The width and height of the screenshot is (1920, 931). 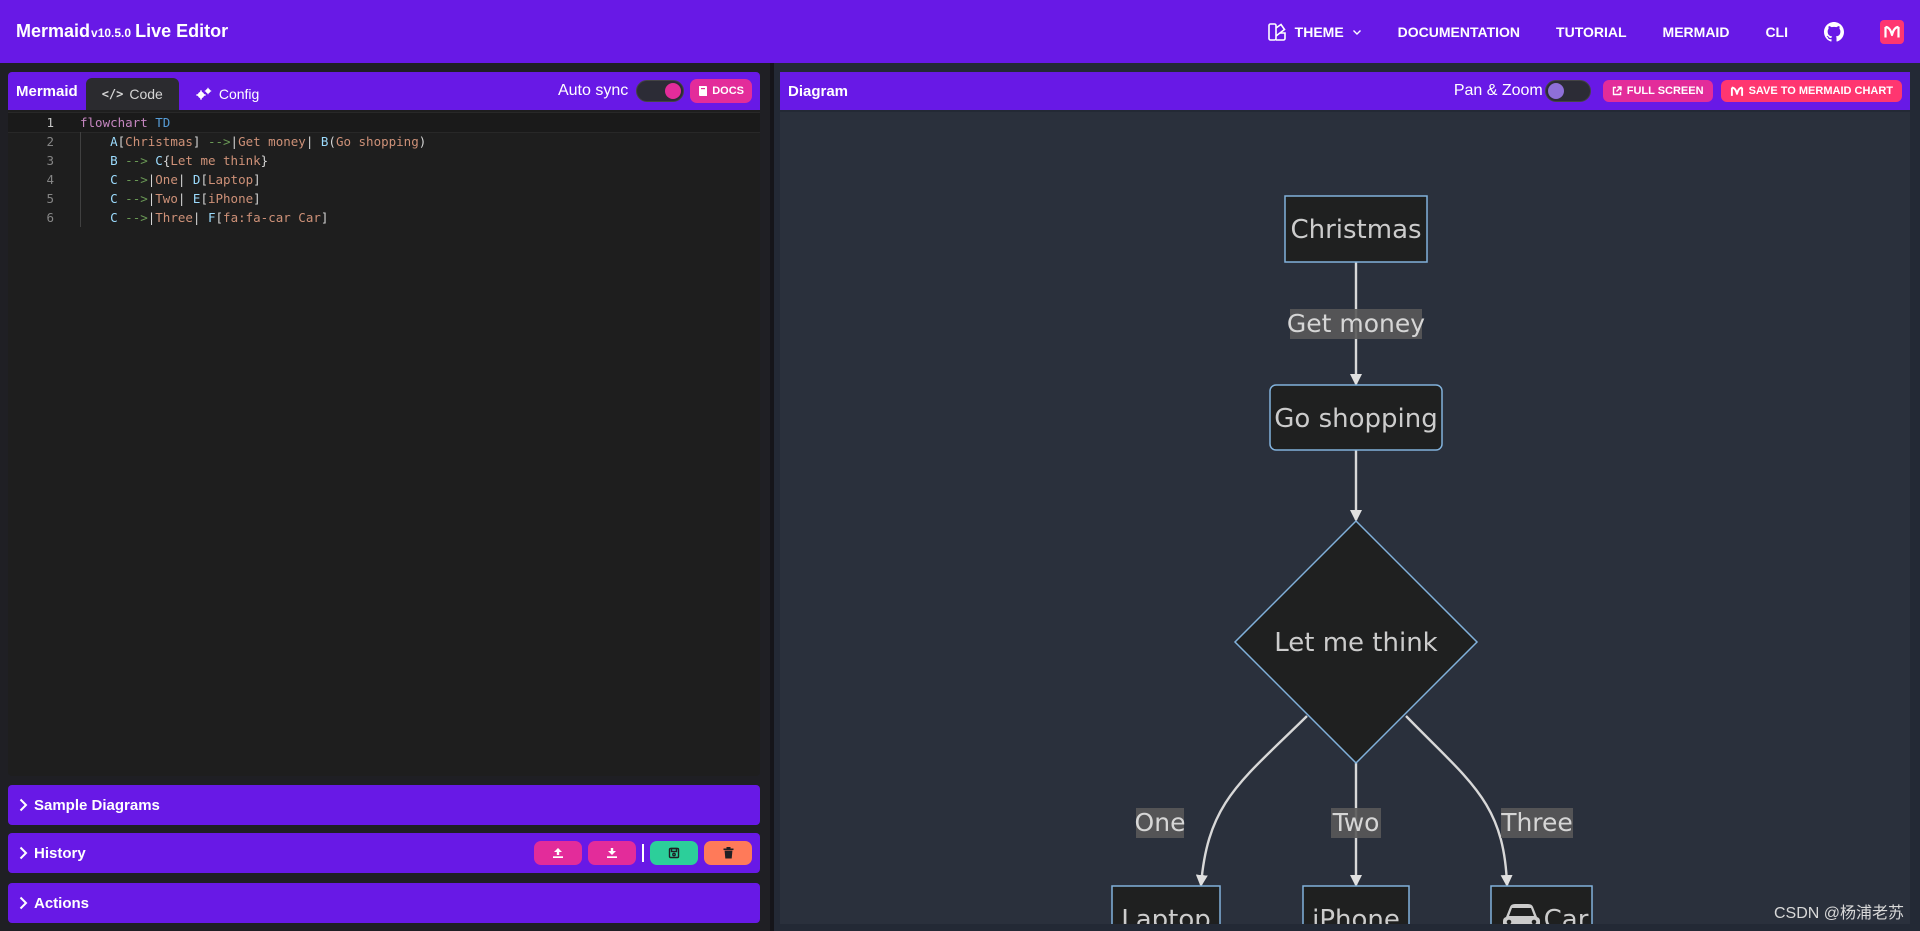 I want to click on divider, so click(x=643, y=853).